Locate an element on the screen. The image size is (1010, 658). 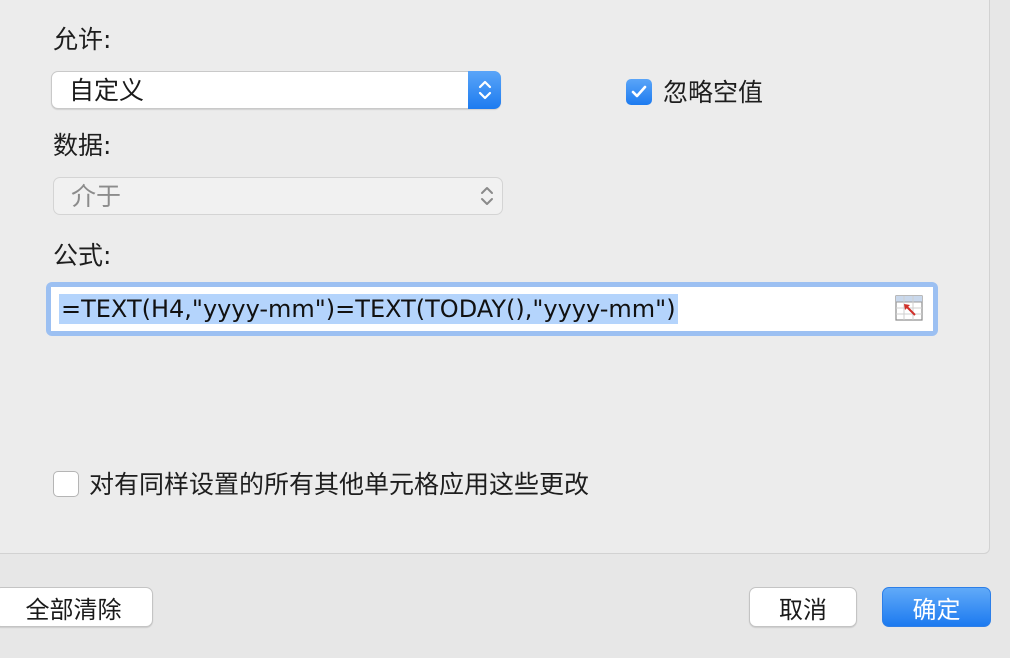
ignore-blank-checkbox is located at coordinates (639, 92).